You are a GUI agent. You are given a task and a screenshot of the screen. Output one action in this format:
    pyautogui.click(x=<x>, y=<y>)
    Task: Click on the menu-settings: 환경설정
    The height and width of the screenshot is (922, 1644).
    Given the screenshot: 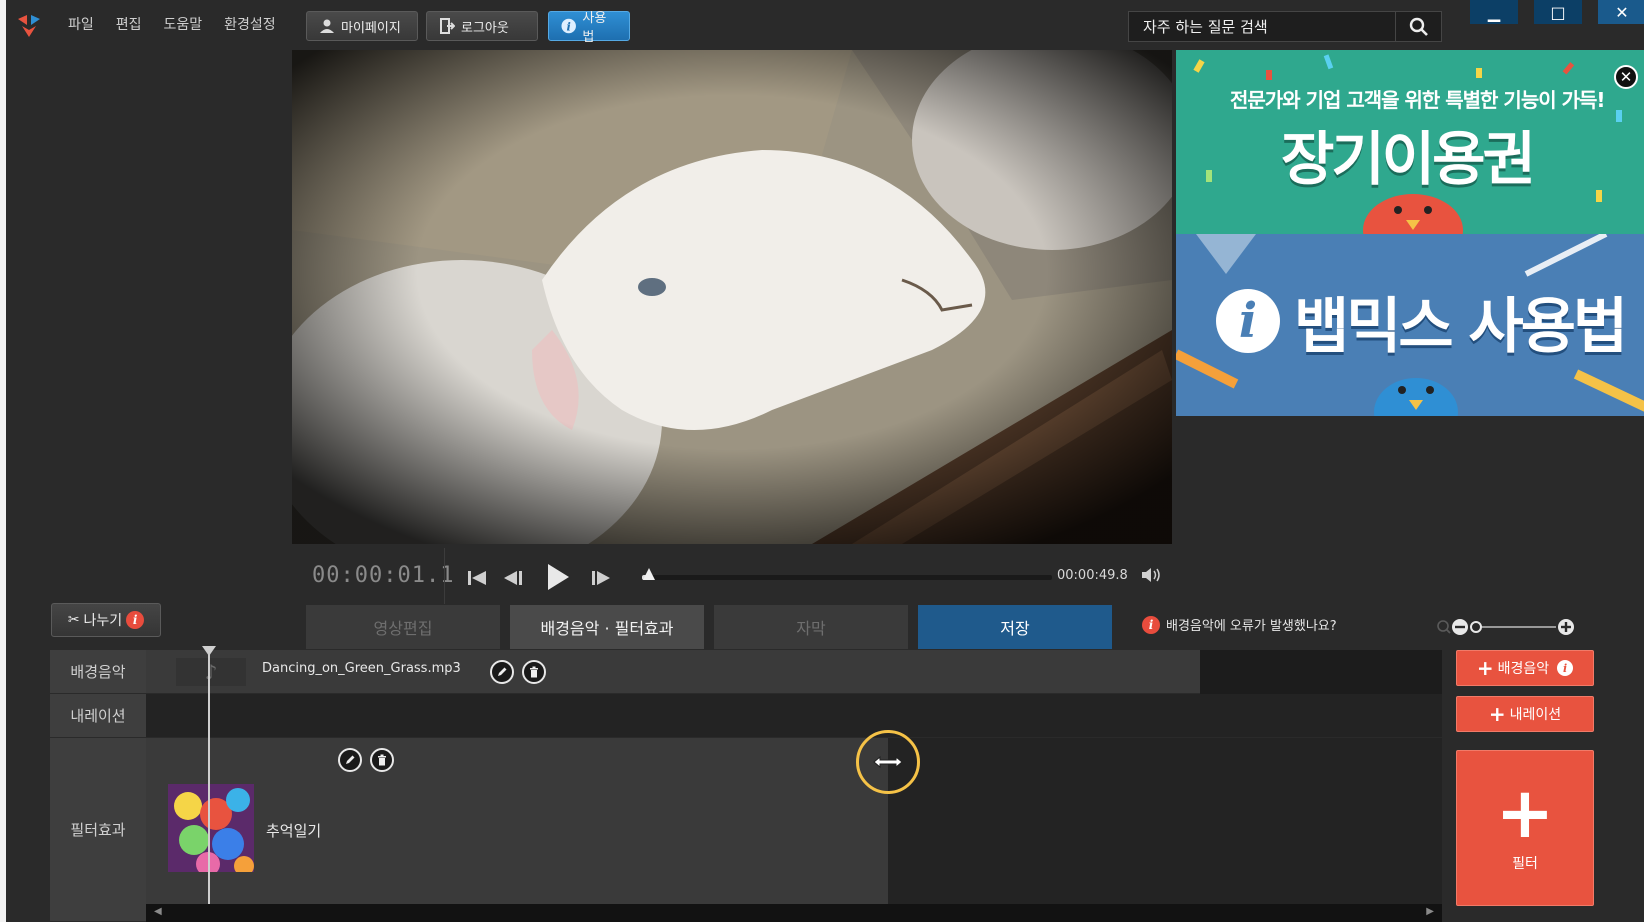 What is the action you would take?
    pyautogui.click(x=250, y=24)
    